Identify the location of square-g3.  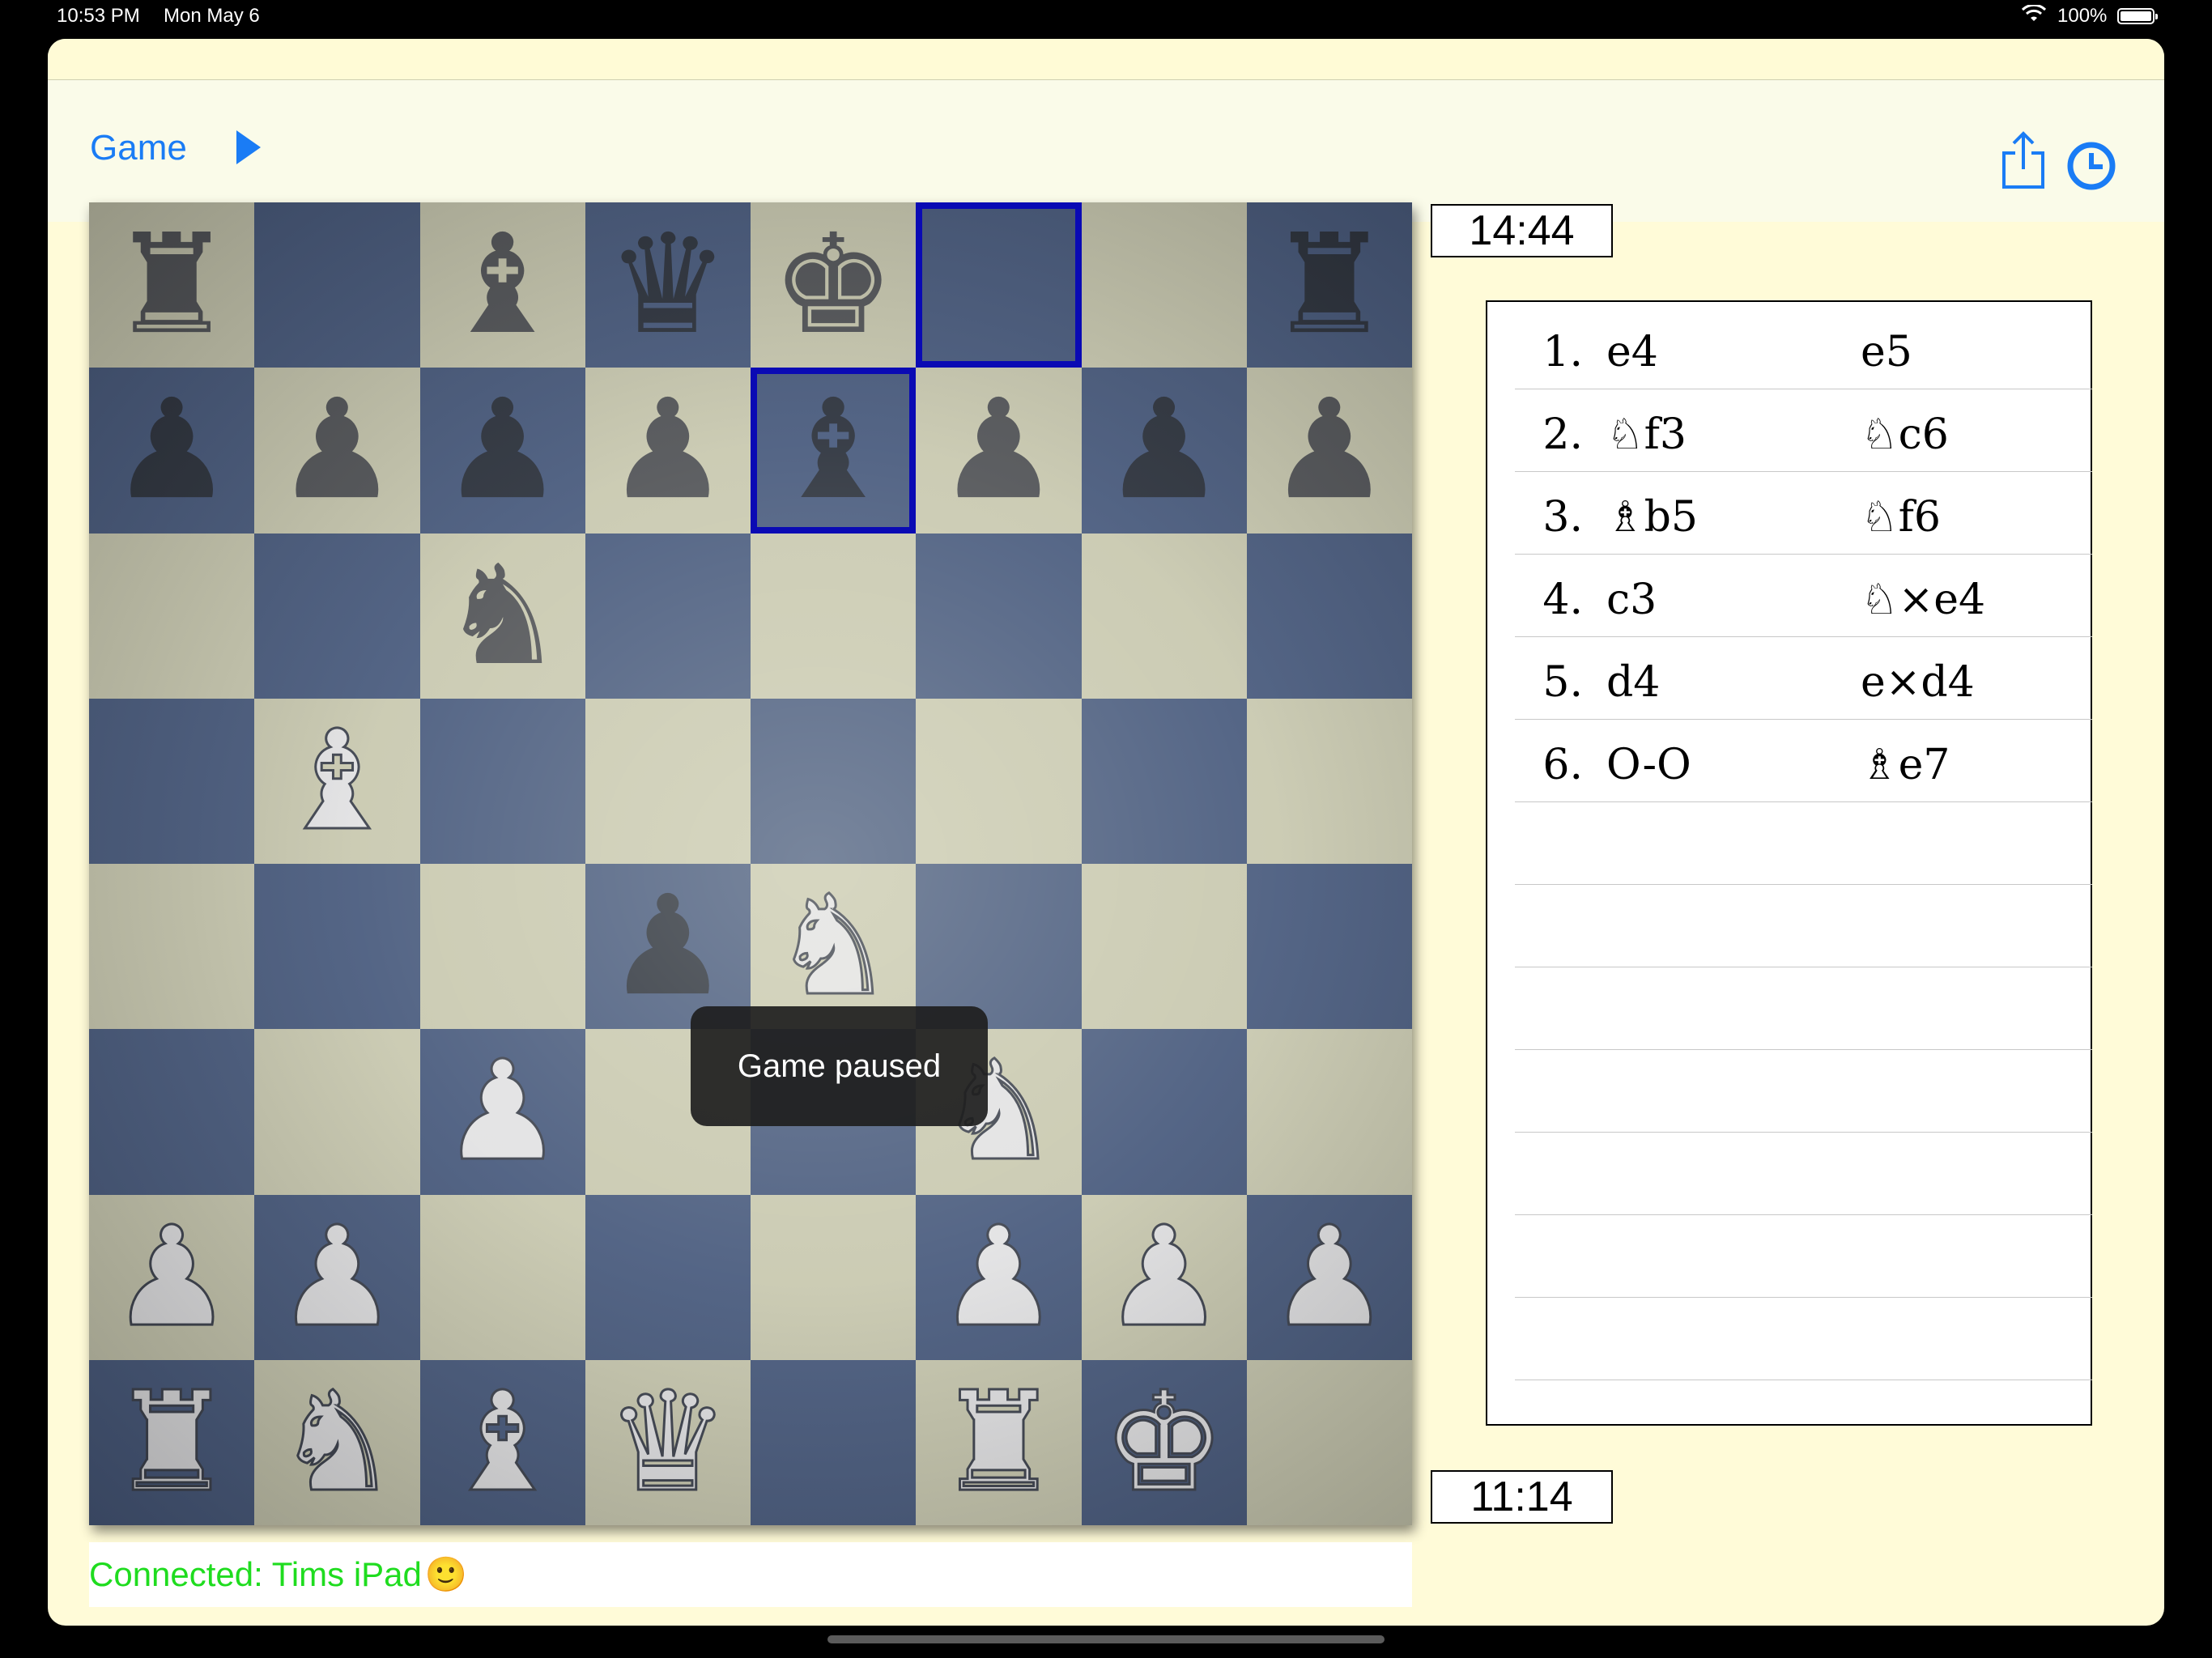
(1164, 1112).